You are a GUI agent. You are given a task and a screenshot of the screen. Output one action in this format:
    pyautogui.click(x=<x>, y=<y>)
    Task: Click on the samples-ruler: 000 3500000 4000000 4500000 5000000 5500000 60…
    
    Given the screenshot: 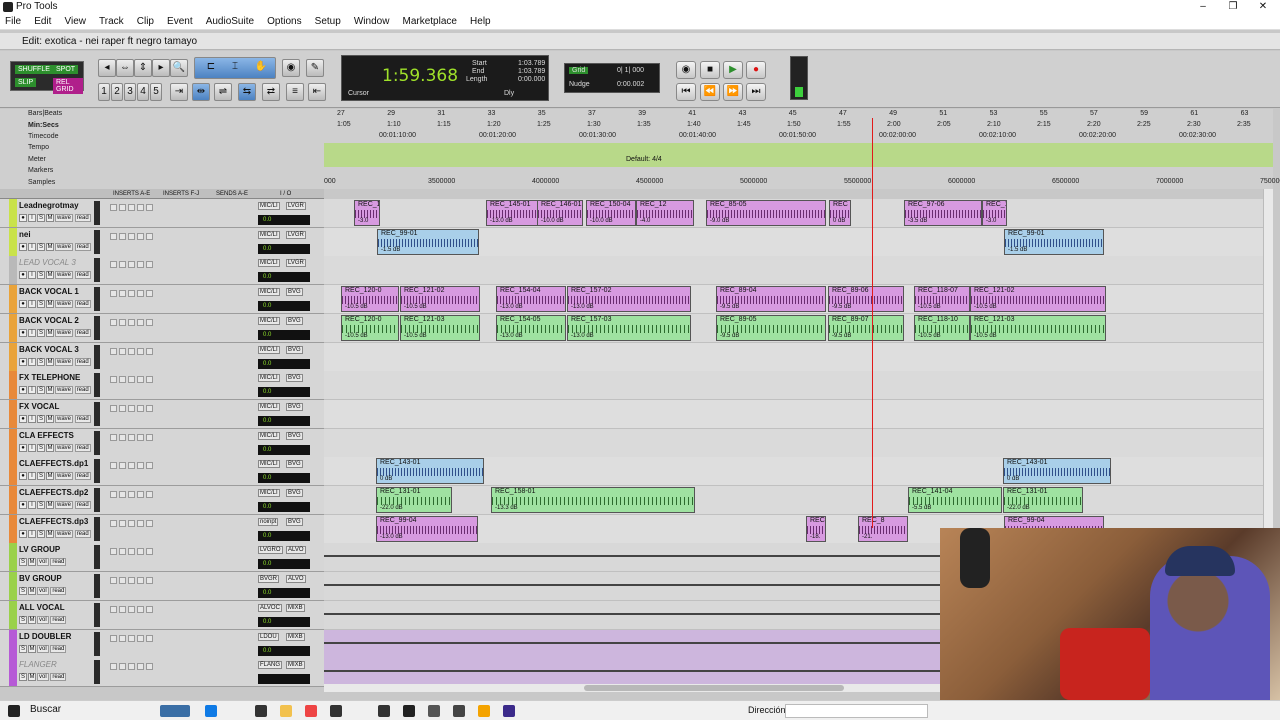 What is the action you would take?
    pyautogui.click(x=802, y=183)
    